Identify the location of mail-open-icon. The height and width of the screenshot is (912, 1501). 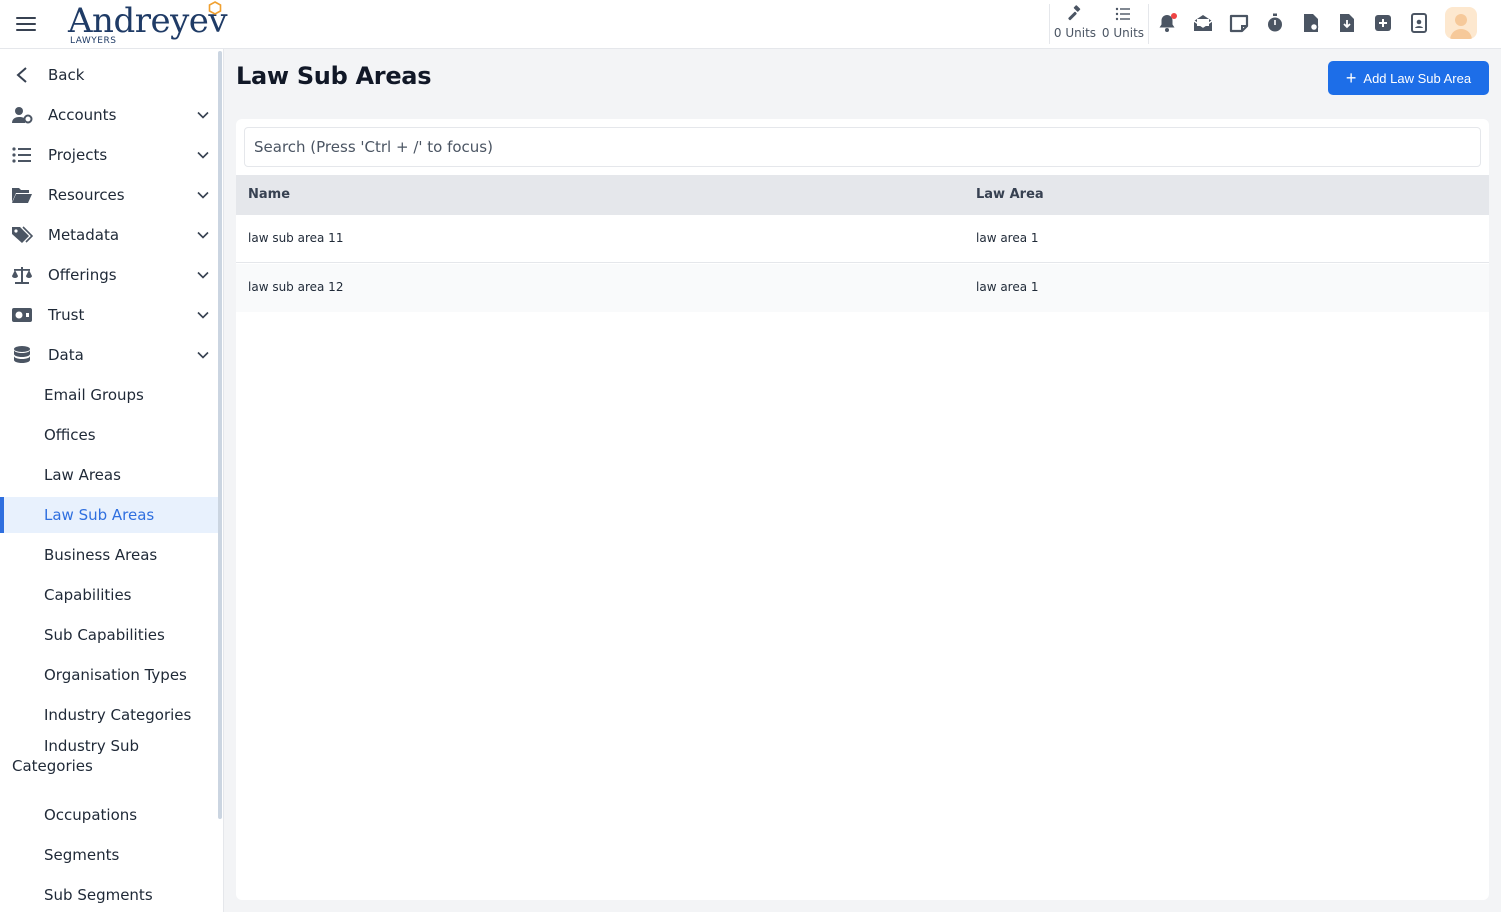
(1203, 23).